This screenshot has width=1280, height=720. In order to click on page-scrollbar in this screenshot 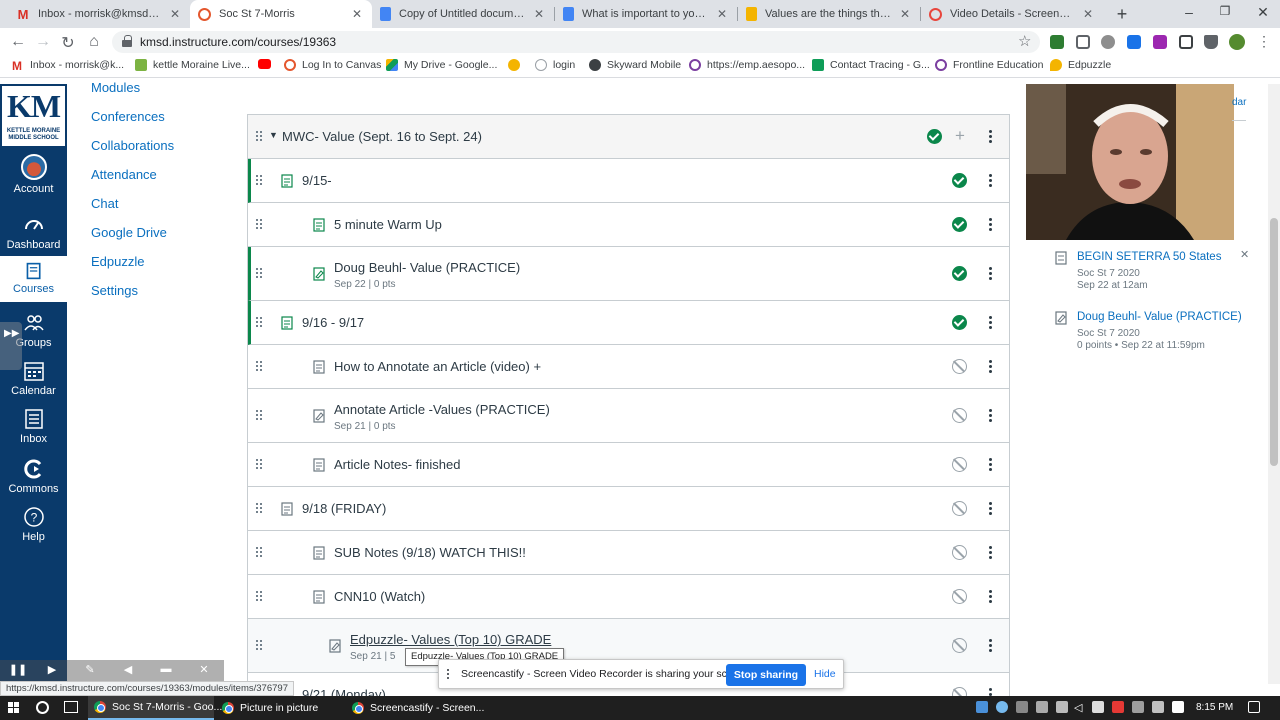, I will do `click(1274, 384)`.